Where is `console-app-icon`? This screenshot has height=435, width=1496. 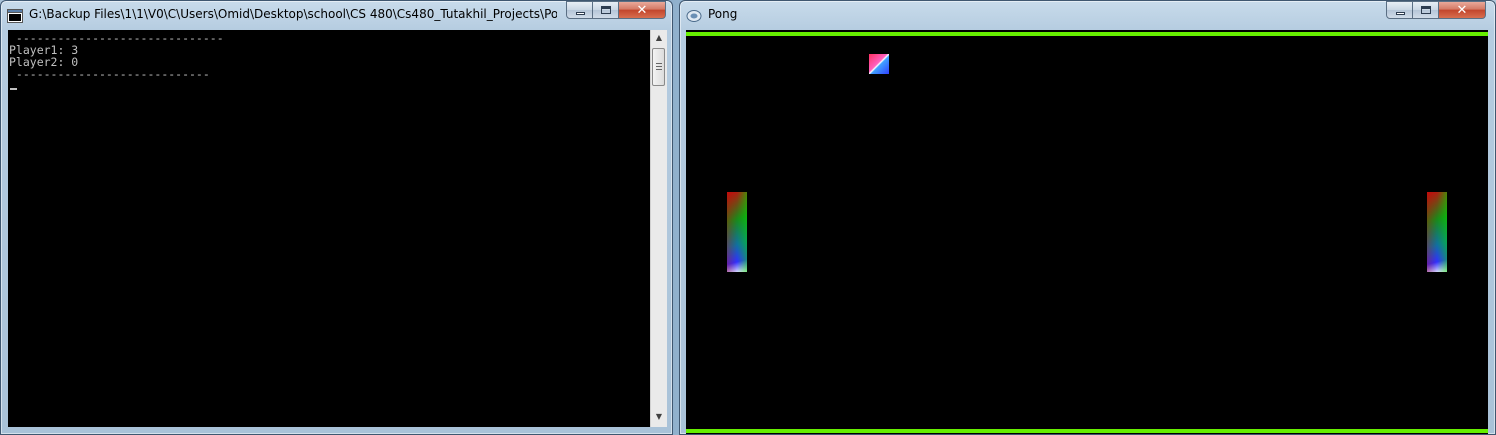
console-app-icon is located at coordinates (15, 15).